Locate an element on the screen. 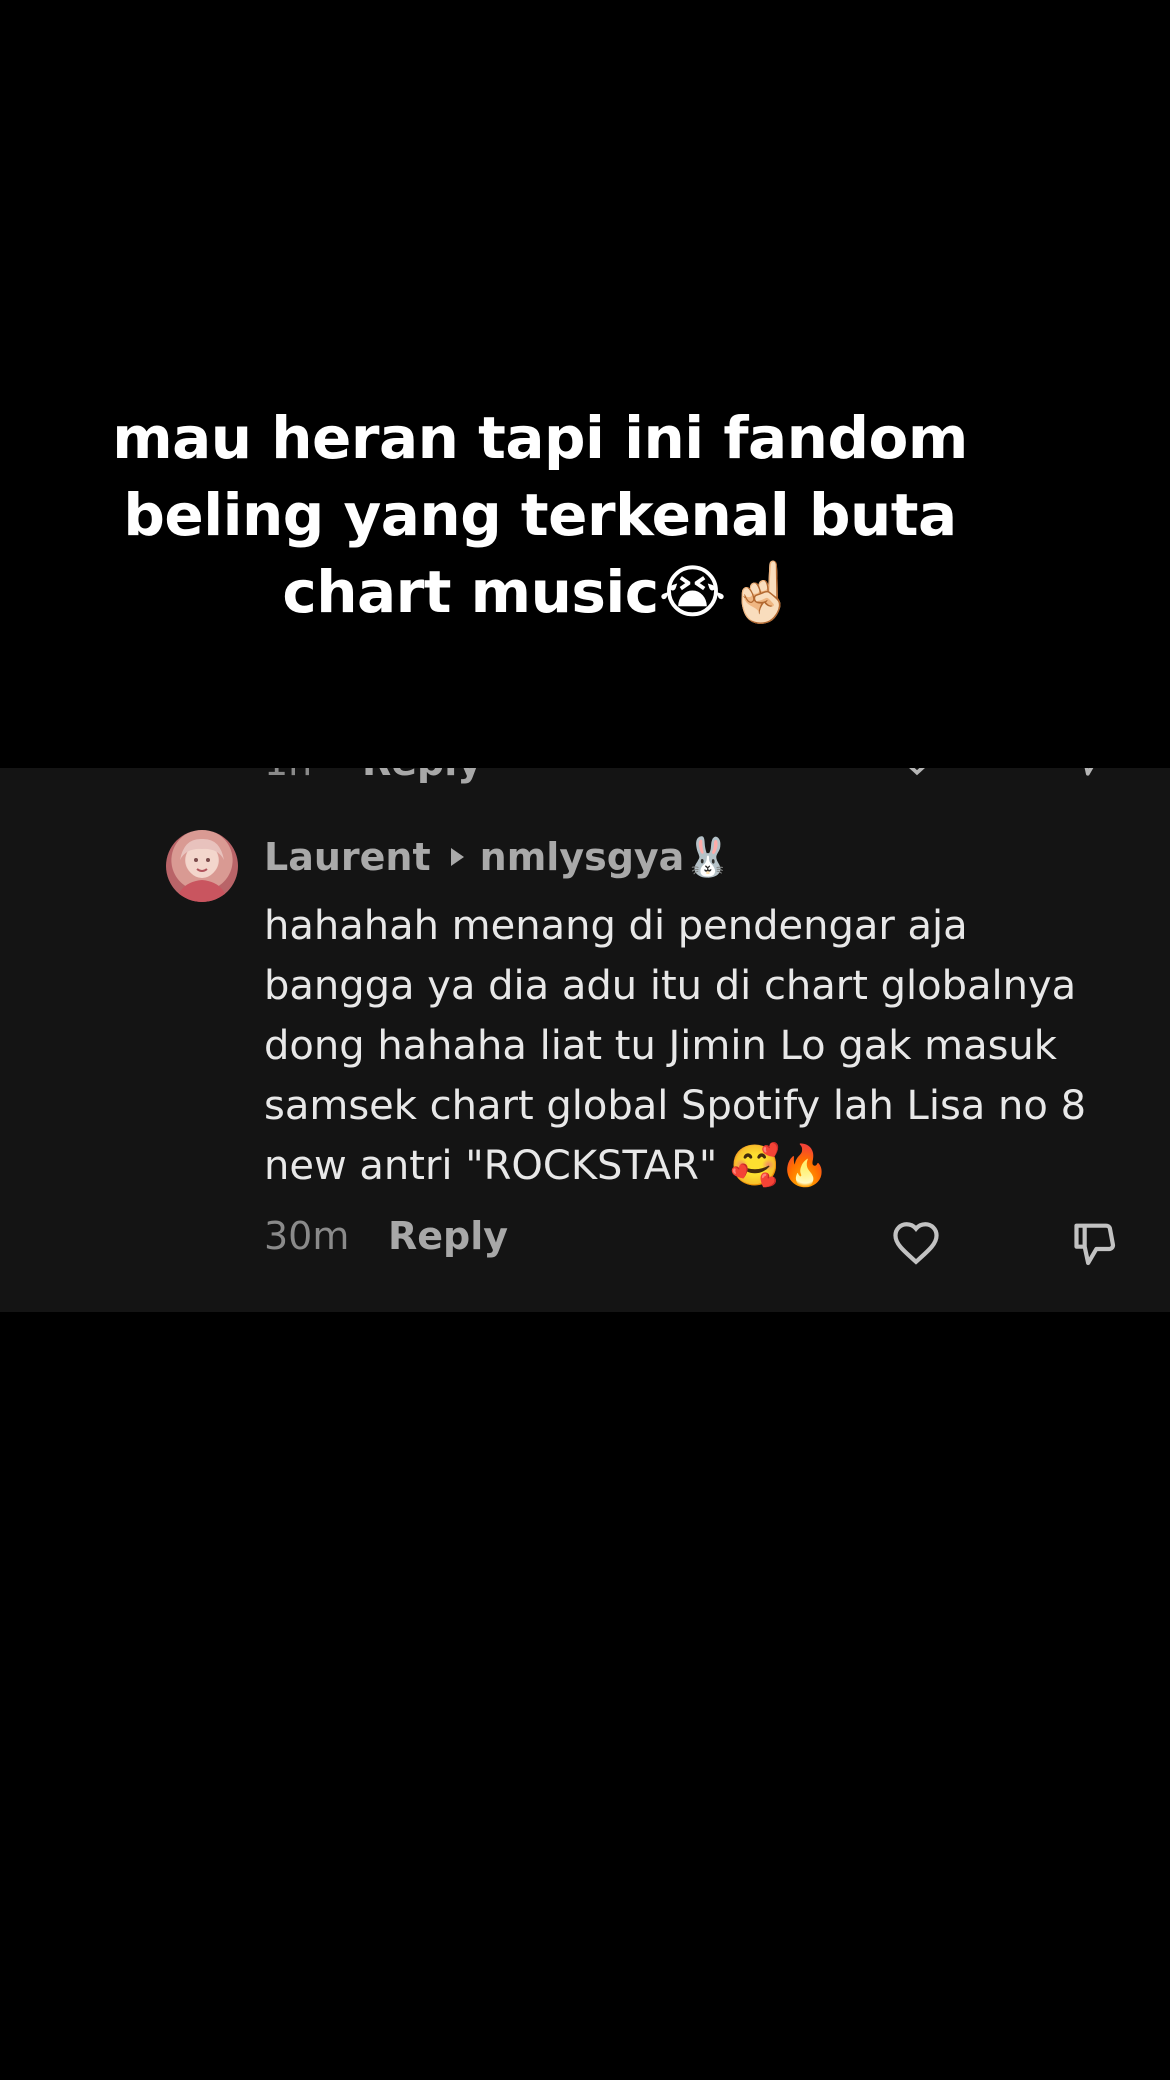  previous-reply-button: Reply is located at coordinates (422, 776).